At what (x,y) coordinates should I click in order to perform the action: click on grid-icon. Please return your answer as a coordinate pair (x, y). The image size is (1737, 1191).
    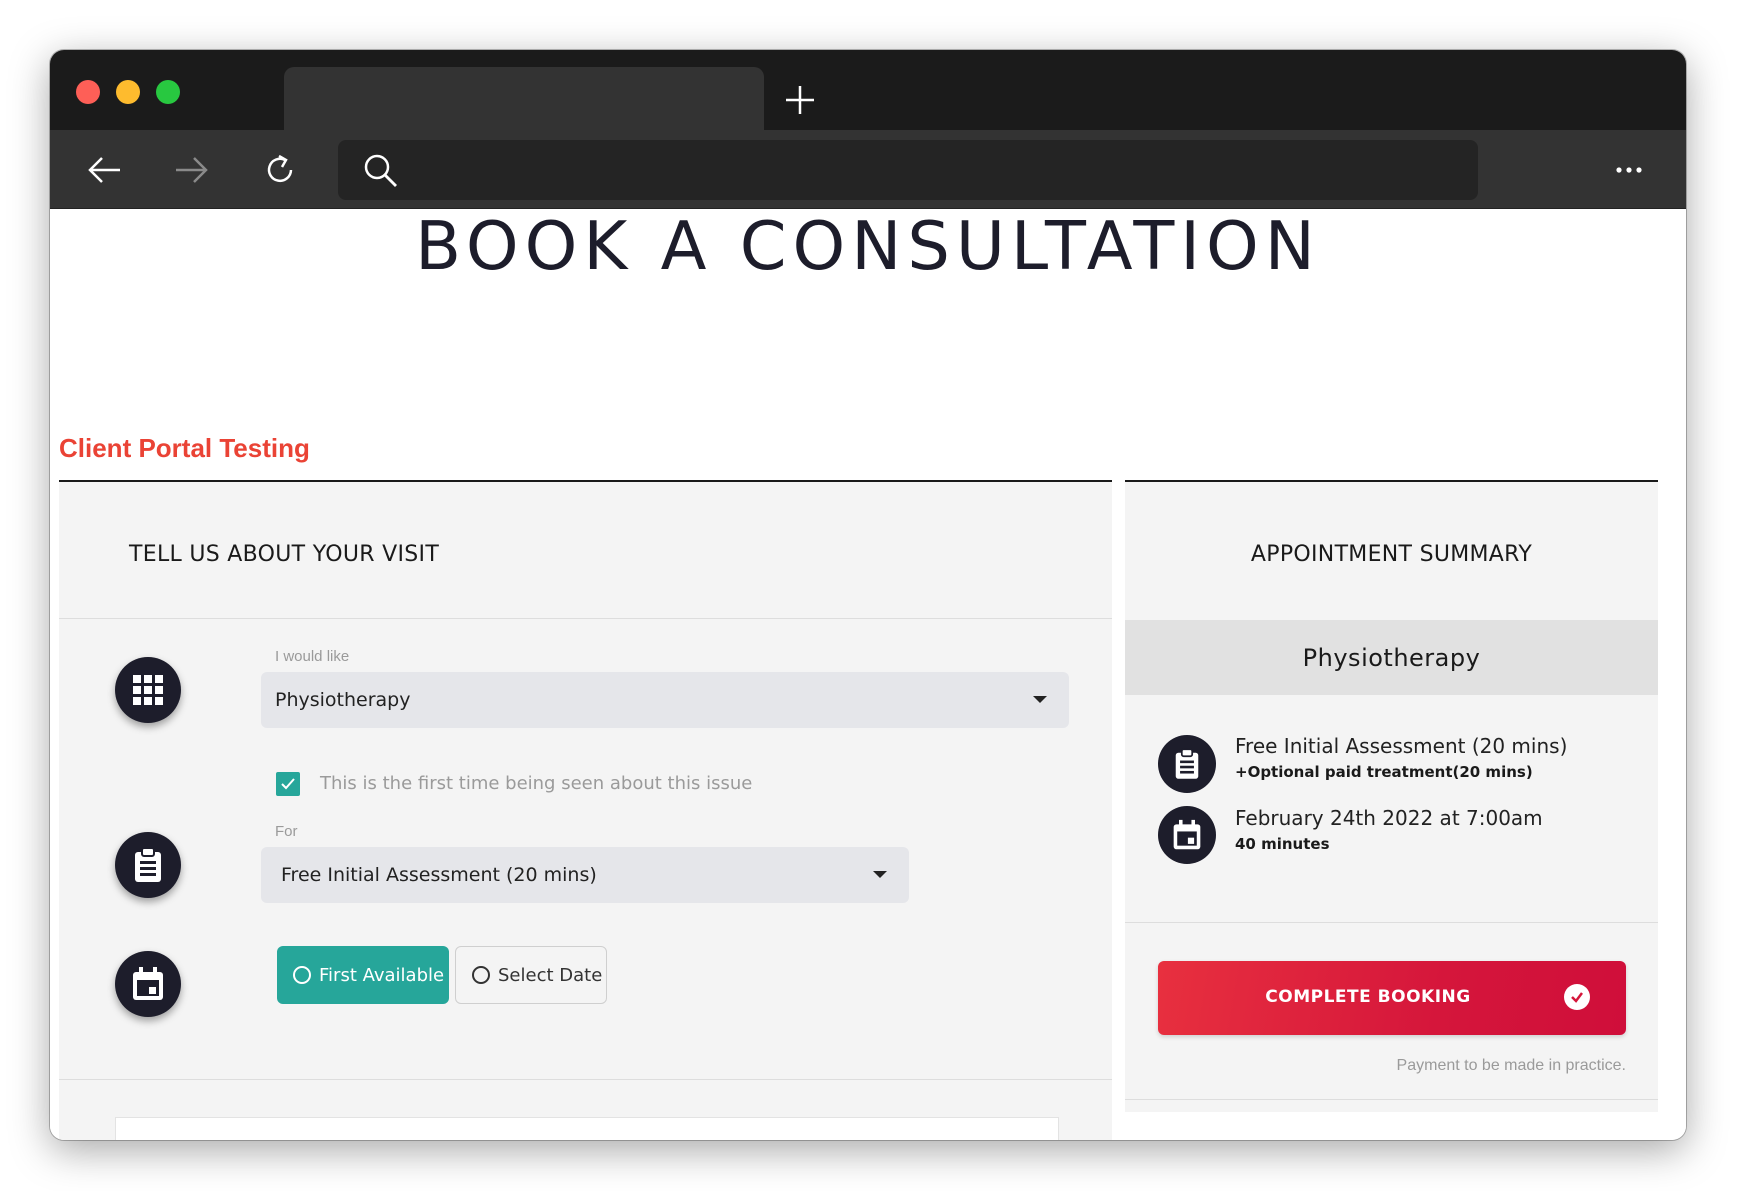
    Looking at the image, I should click on (148, 690).